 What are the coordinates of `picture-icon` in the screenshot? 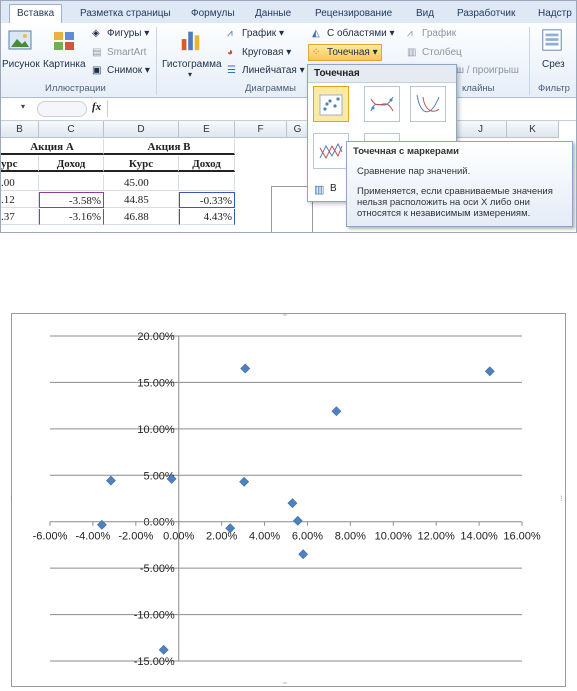 It's located at (20, 40).